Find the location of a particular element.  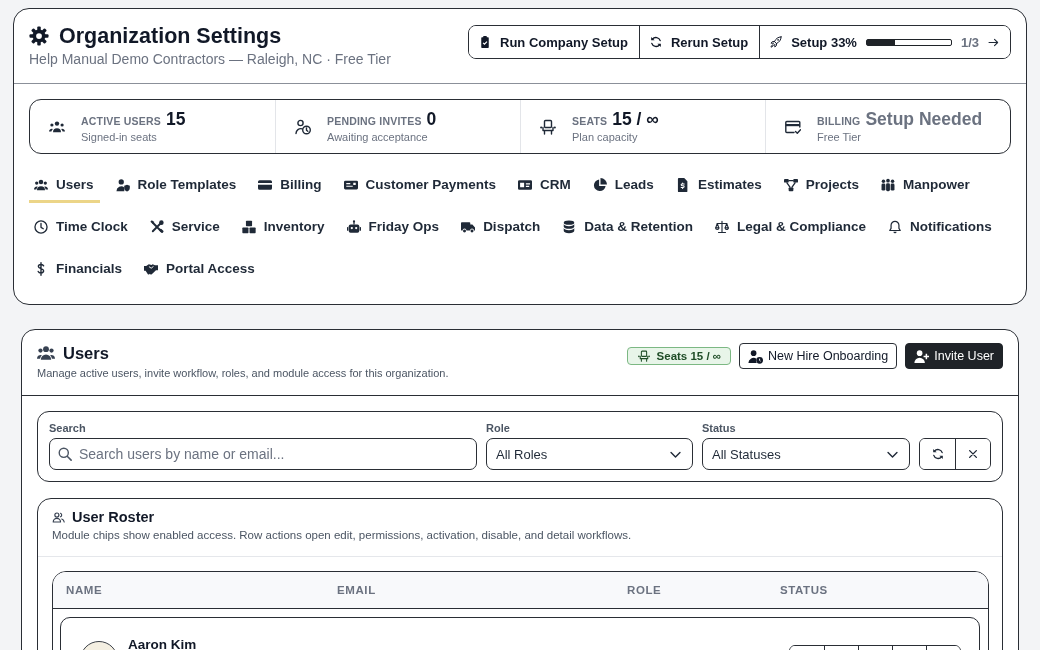

boxes-icon is located at coordinates (248, 227).